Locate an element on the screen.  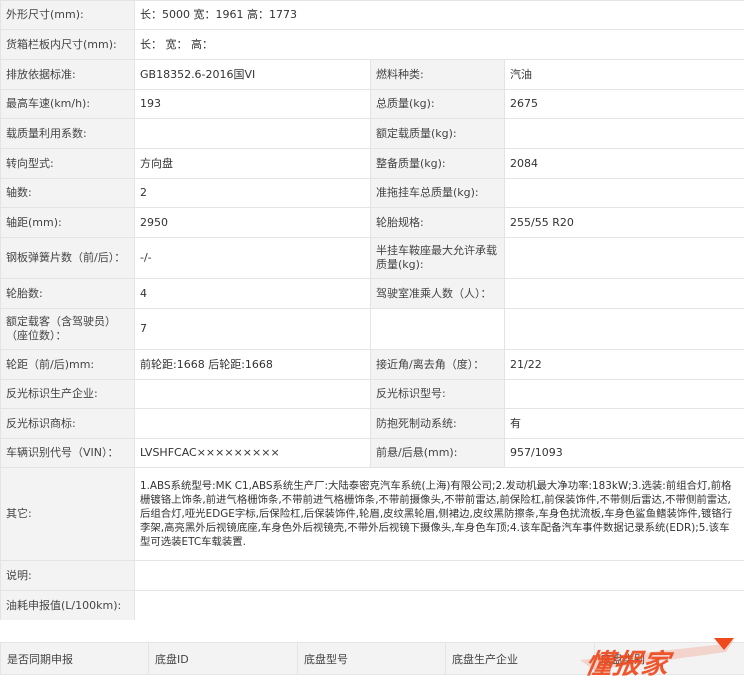
table-row: 油耗申报值(L/100km): is located at coordinates (372, 606).